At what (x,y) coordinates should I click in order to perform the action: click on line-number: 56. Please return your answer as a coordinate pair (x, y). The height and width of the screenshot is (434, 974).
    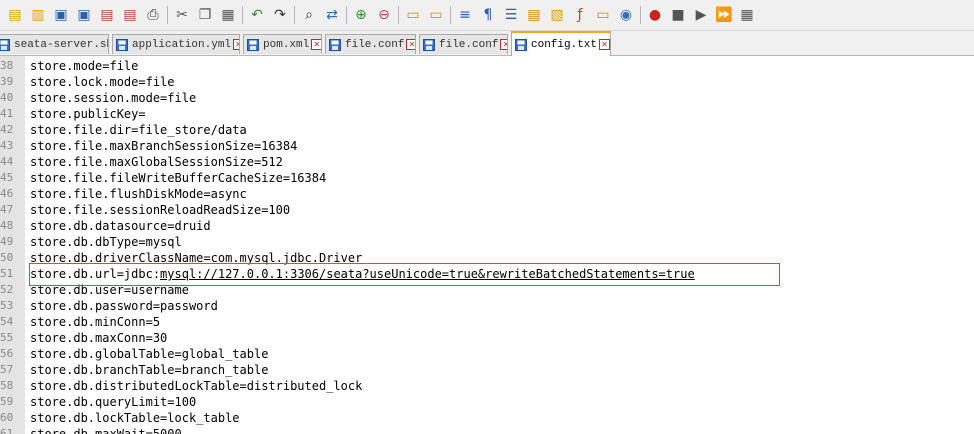
    Looking at the image, I should click on (7, 353).